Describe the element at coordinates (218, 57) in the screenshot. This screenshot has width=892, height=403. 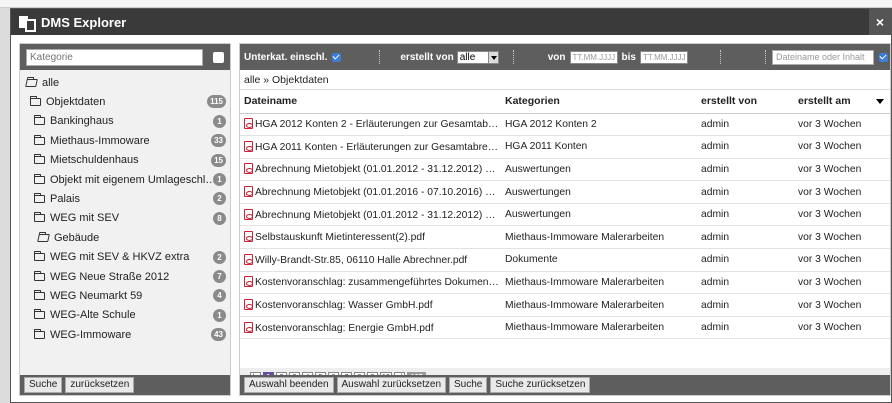
I see `category-checkbox` at that location.